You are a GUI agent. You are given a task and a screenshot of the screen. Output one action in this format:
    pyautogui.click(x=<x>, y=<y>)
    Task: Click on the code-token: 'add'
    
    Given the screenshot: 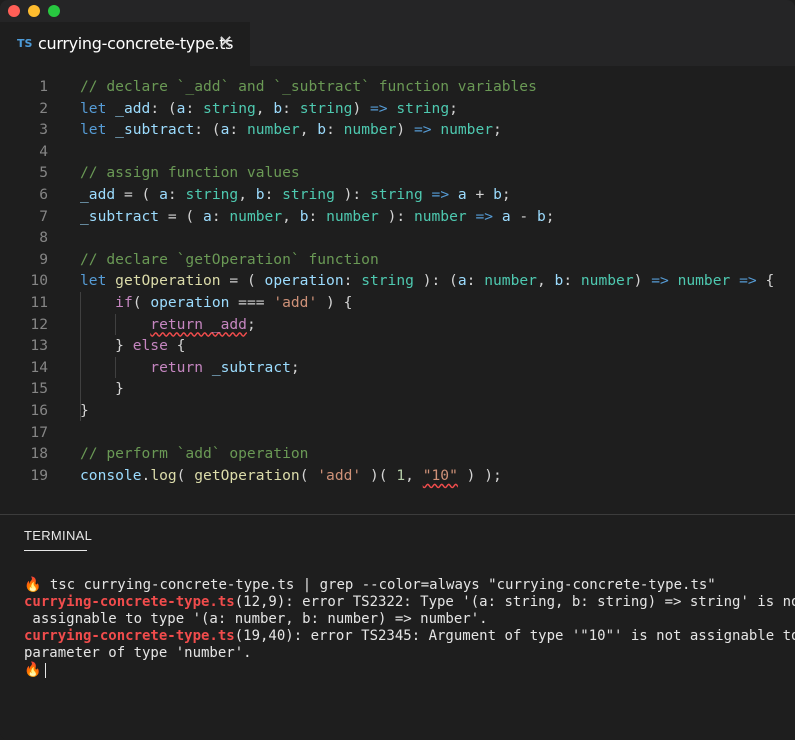 What is the action you would take?
    pyautogui.click(x=339, y=475)
    